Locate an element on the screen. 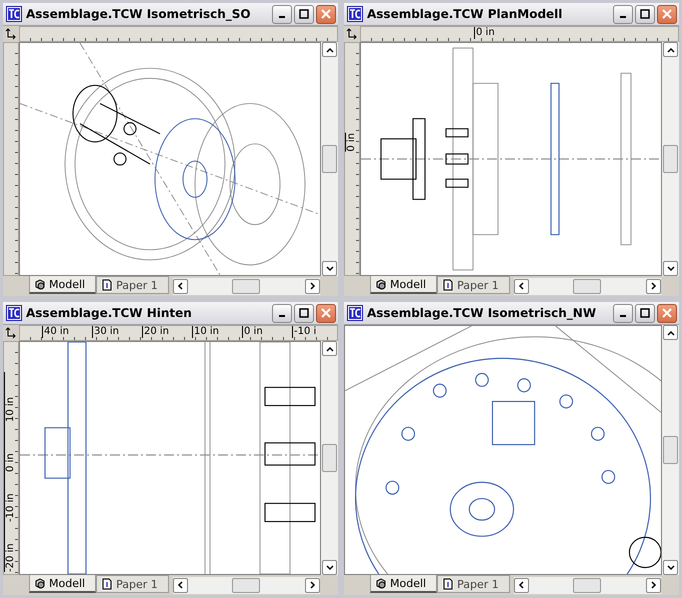 This screenshot has width=682, height=598. window-title: Assemblage.TCW Isometrisch_NW is located at coordinates (482, 313).